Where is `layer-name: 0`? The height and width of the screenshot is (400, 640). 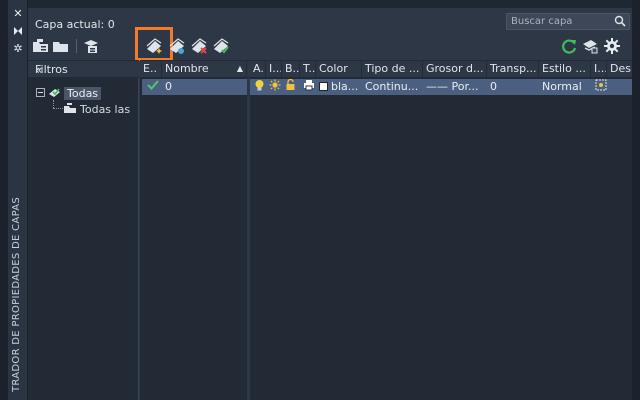 layer-name: 0 is located at coordinates (202, 87).